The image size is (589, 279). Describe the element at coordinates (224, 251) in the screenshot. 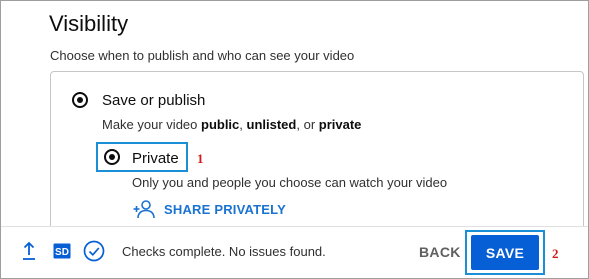

I see `checks-status-text: Checks complete. No issues found.` at that location.